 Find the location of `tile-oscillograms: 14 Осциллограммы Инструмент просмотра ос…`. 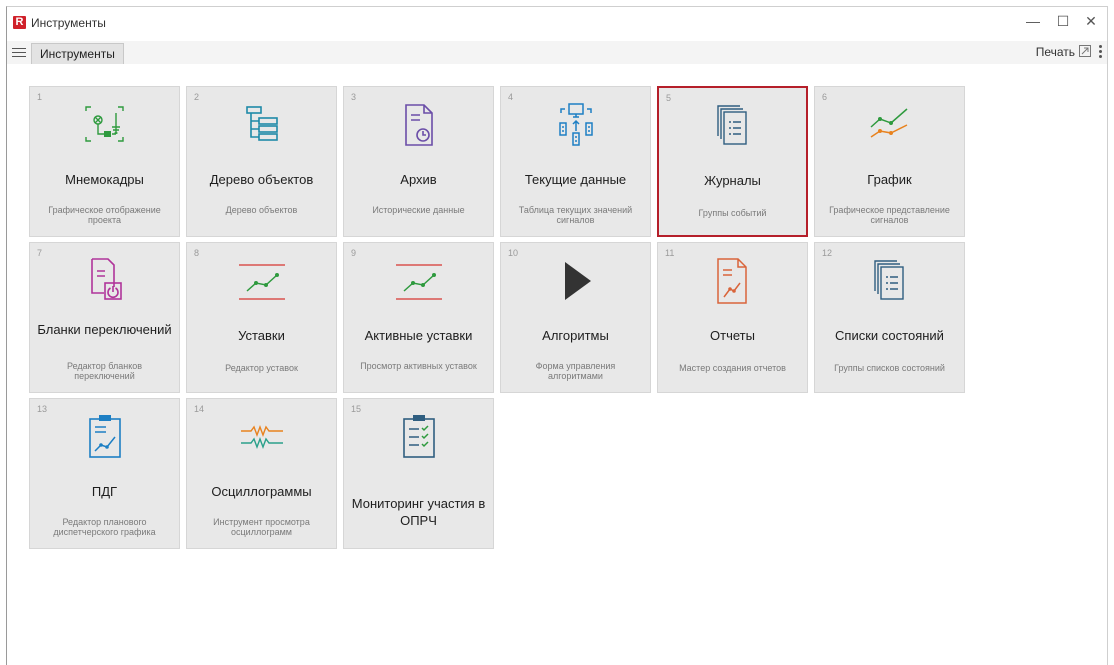

tile-oscillograms: 14 Осциллограммы Инструмент просмотра ос… is located at coordinates (261, 473).